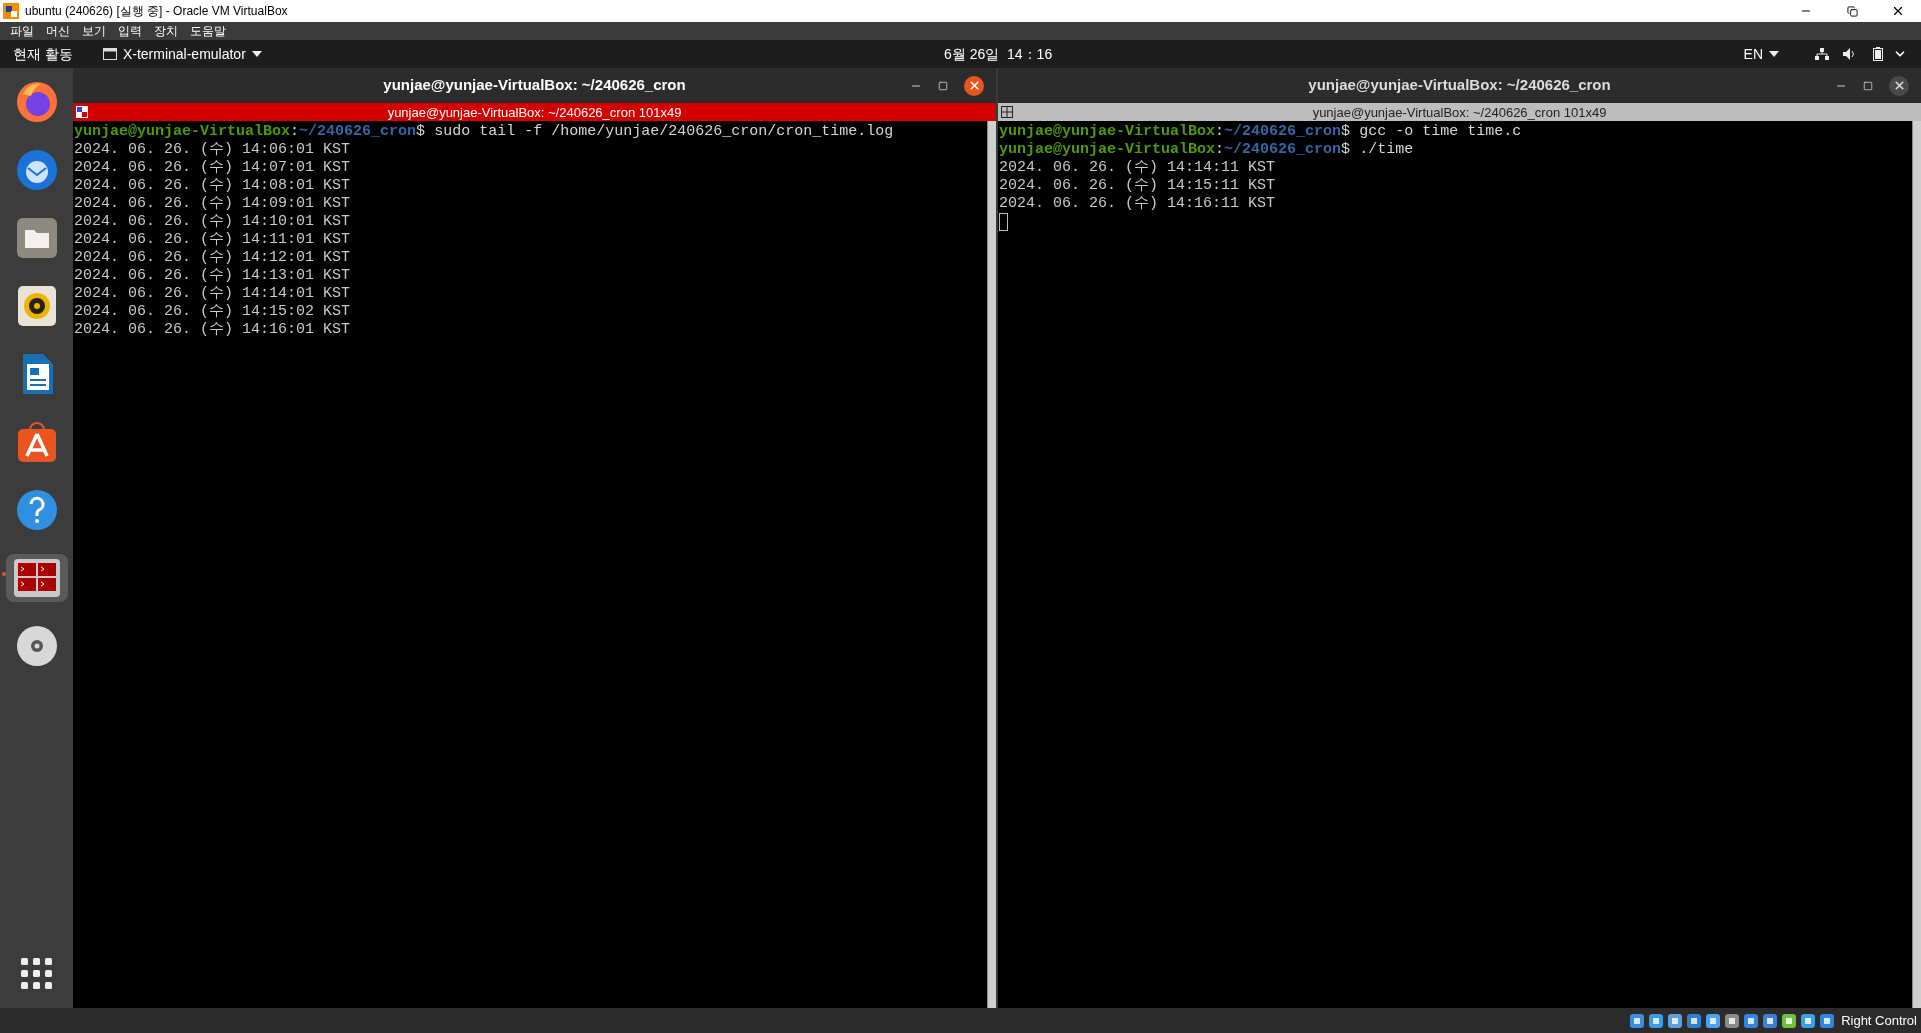 This screenshot has width=1921, height=1033. Describe the element at coordinates (1878, 54) in the screenshot. I see `battery-icon` at that location.